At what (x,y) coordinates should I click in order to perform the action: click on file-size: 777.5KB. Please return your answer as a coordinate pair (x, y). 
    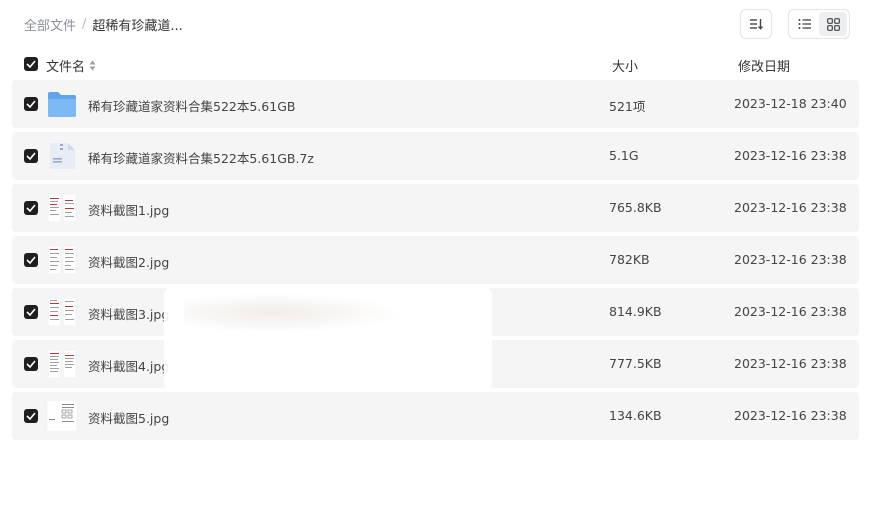
    Looking at the image, I should click on (635, 363).